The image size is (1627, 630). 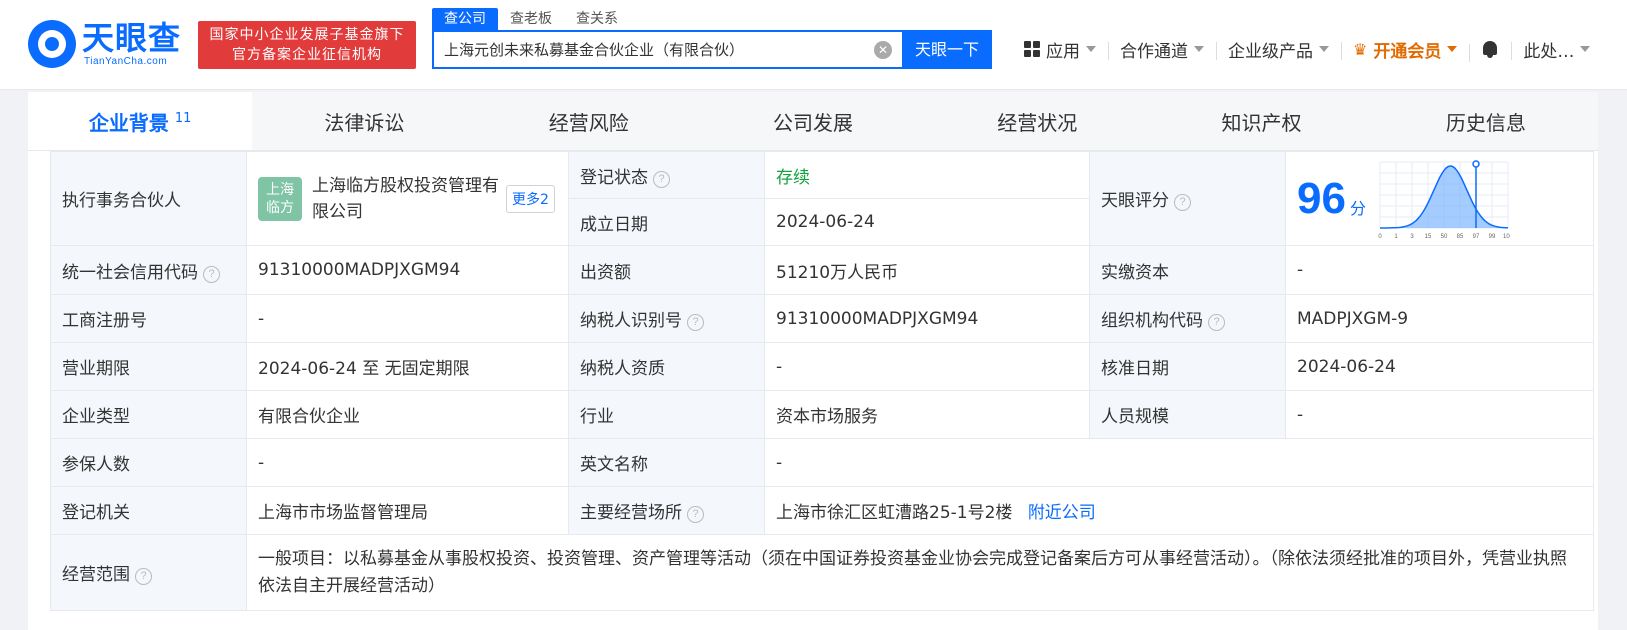 What do you see at coordinates (1407, 51) in the screenshot?
I see `nav-vip-label: 开通会员` at bounding box center [1407, 51].